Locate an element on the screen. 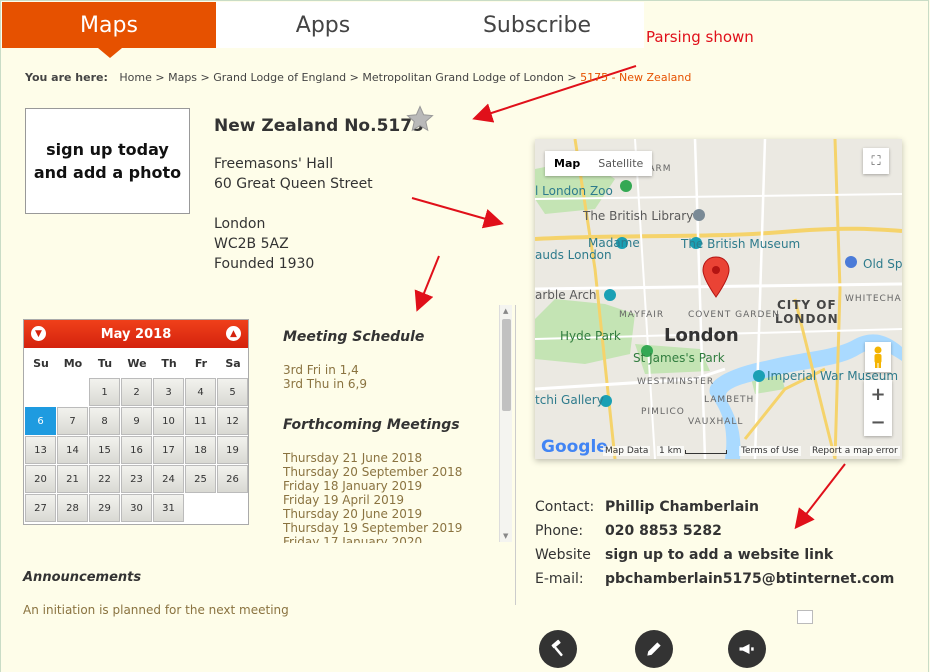  map-scale-bar is located at coordinates (706, 452).